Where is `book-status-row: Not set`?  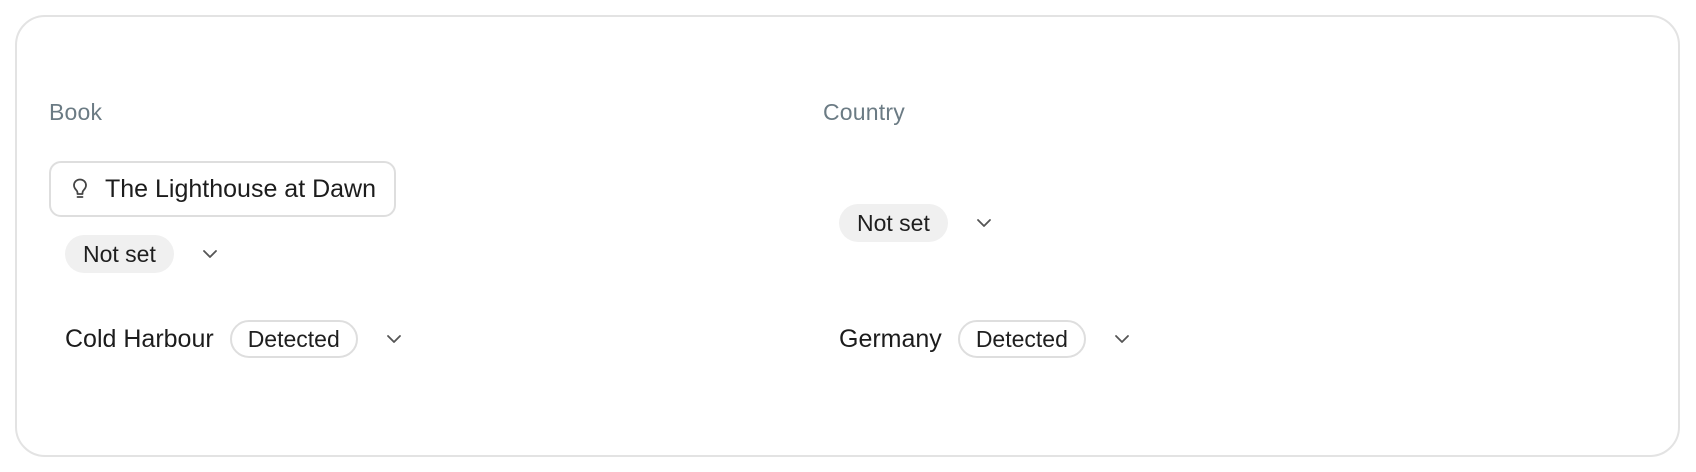
book-status-row: Not set is located at coordinates (143, 254).